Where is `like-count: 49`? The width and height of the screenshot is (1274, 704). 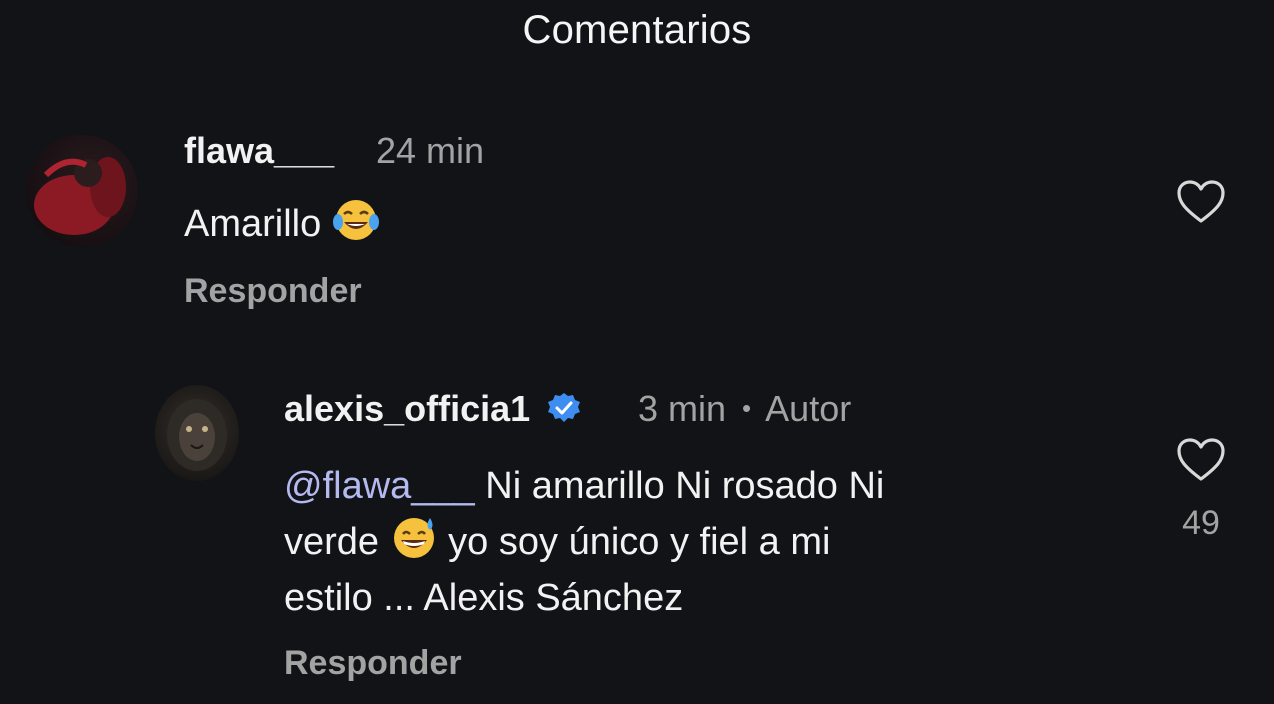
like-count: 49 is located at coordinates (1201, 523).